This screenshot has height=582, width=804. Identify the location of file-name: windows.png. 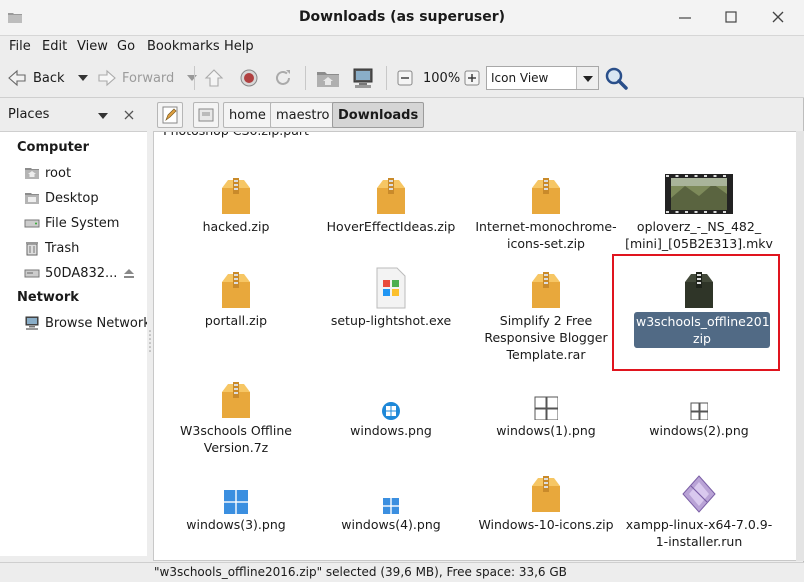
(391, 430).